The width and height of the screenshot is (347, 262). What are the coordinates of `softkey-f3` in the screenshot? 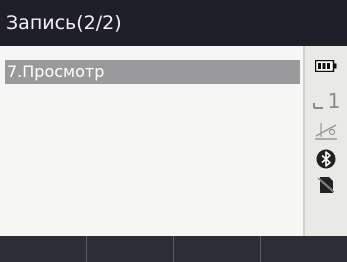 It's located at (217, 249).